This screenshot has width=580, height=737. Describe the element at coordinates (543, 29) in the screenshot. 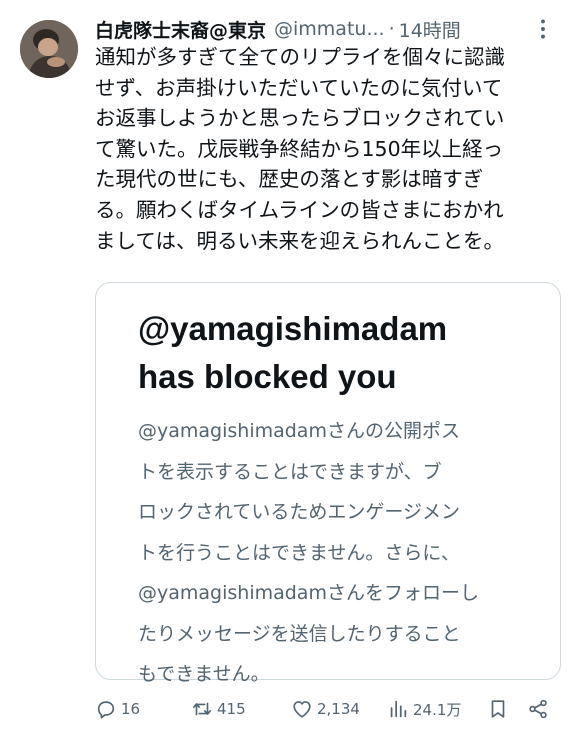

I see `more-icon` at that location.